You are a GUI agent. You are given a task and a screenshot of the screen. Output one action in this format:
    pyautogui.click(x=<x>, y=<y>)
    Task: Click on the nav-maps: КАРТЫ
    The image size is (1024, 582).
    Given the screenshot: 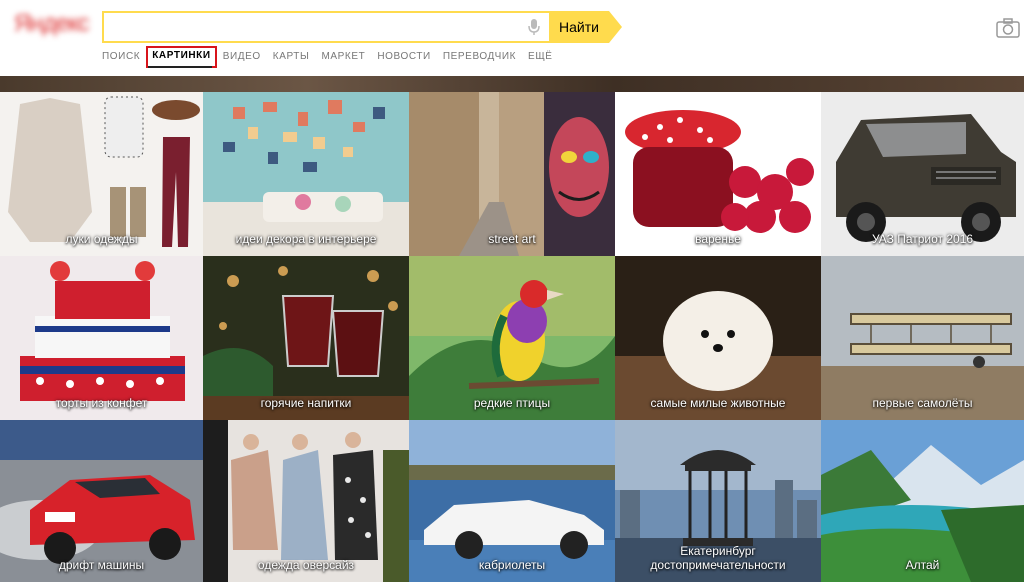 What is the action you would take?
    pyautogui.click(x=291, y=59)
    